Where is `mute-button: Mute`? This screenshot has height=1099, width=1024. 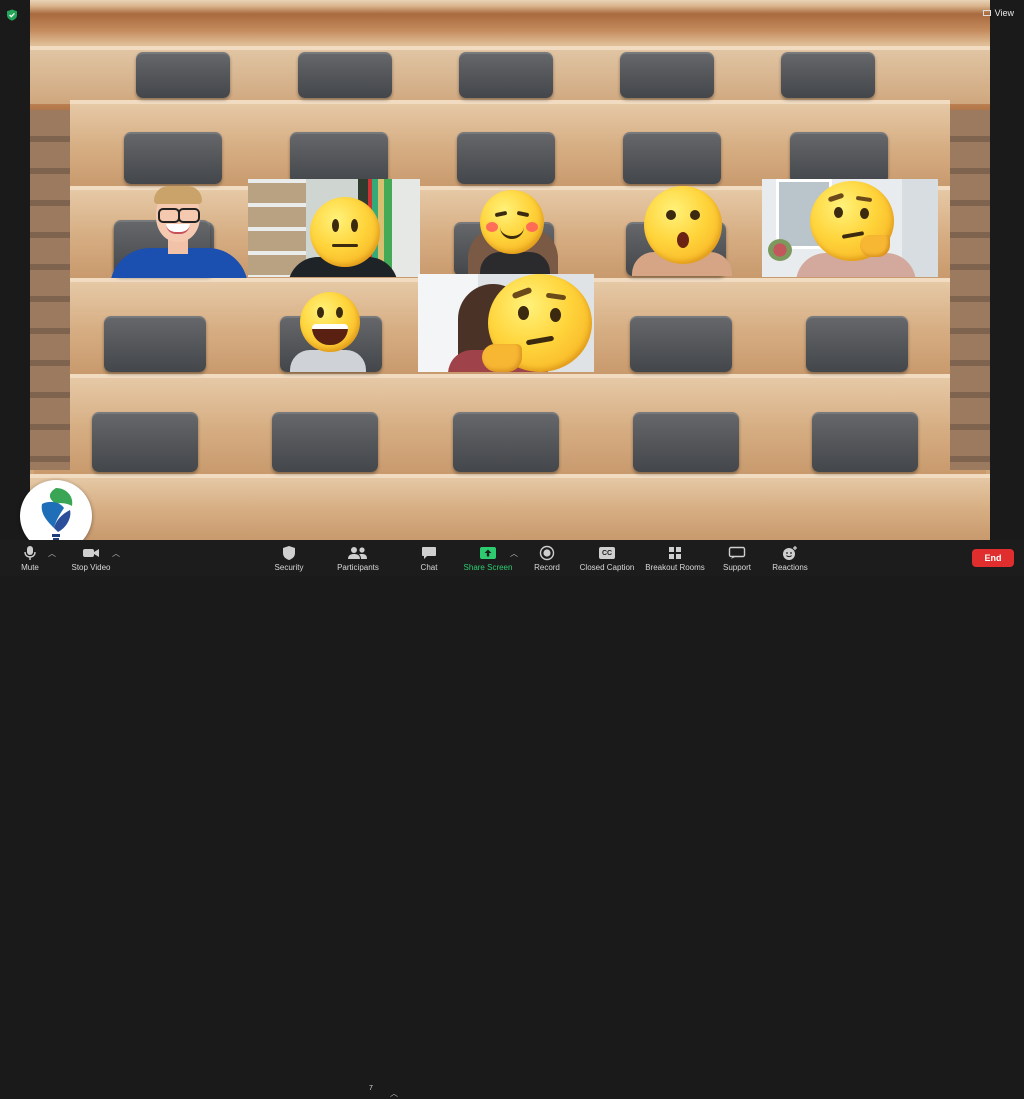 mute-button: Mute is located at coordinates (30, 558).